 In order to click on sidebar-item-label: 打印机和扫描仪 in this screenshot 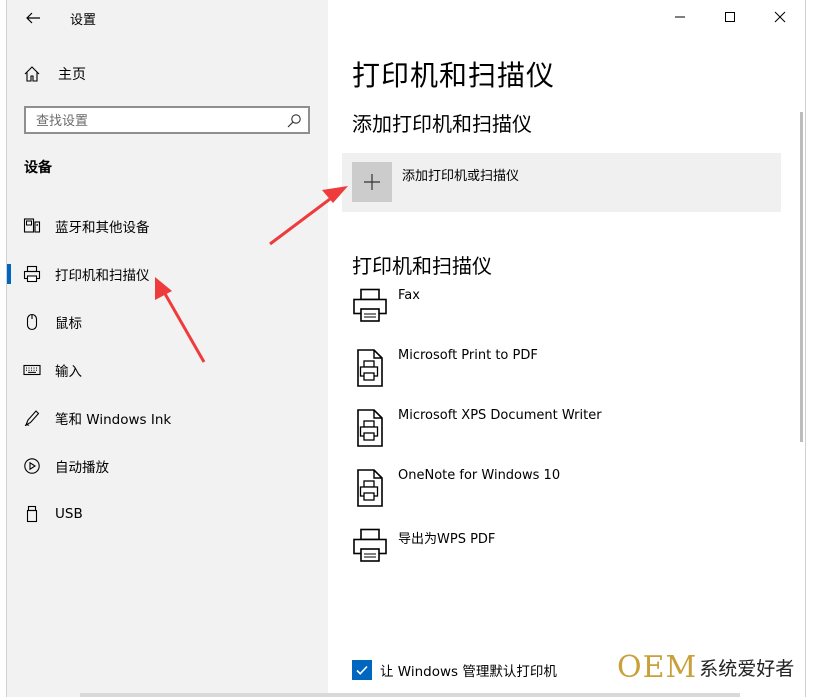, I will do `click(102, 276)`.